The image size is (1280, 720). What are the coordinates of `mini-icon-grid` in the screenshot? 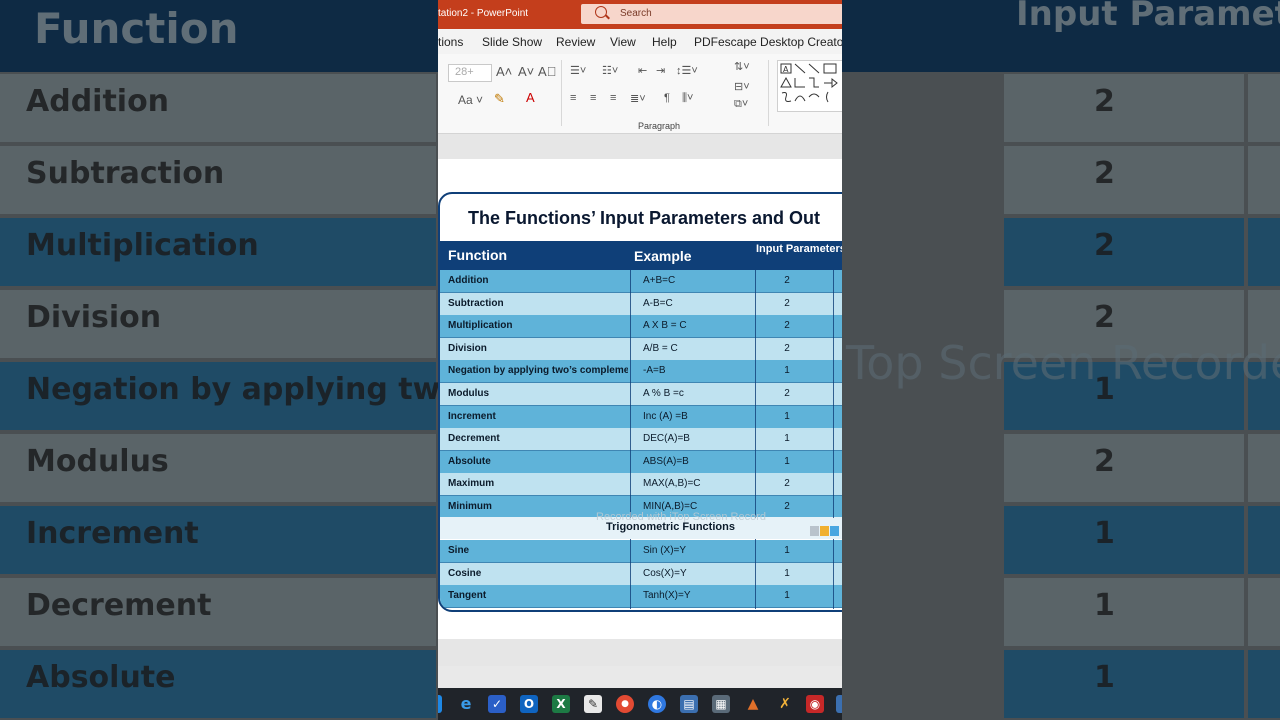 It's located at (814, 531).